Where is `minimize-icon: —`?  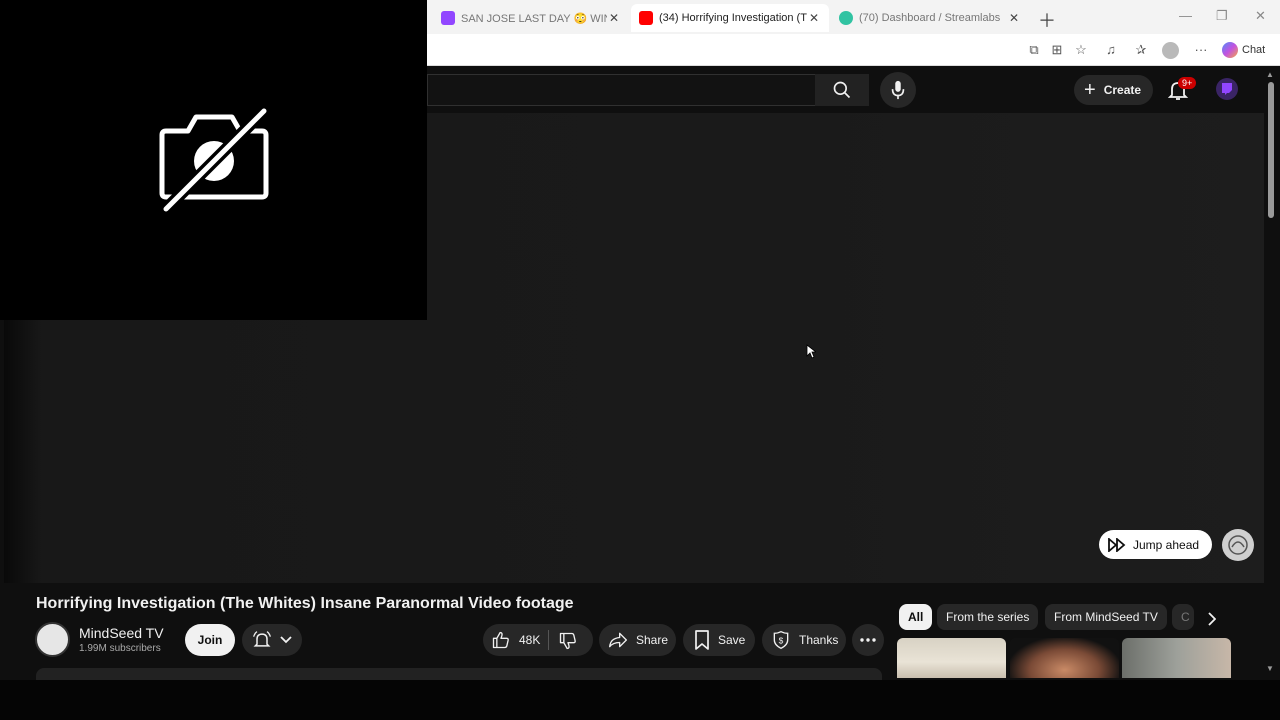
minimize-icon: — is located at coordinates (1185, 15).